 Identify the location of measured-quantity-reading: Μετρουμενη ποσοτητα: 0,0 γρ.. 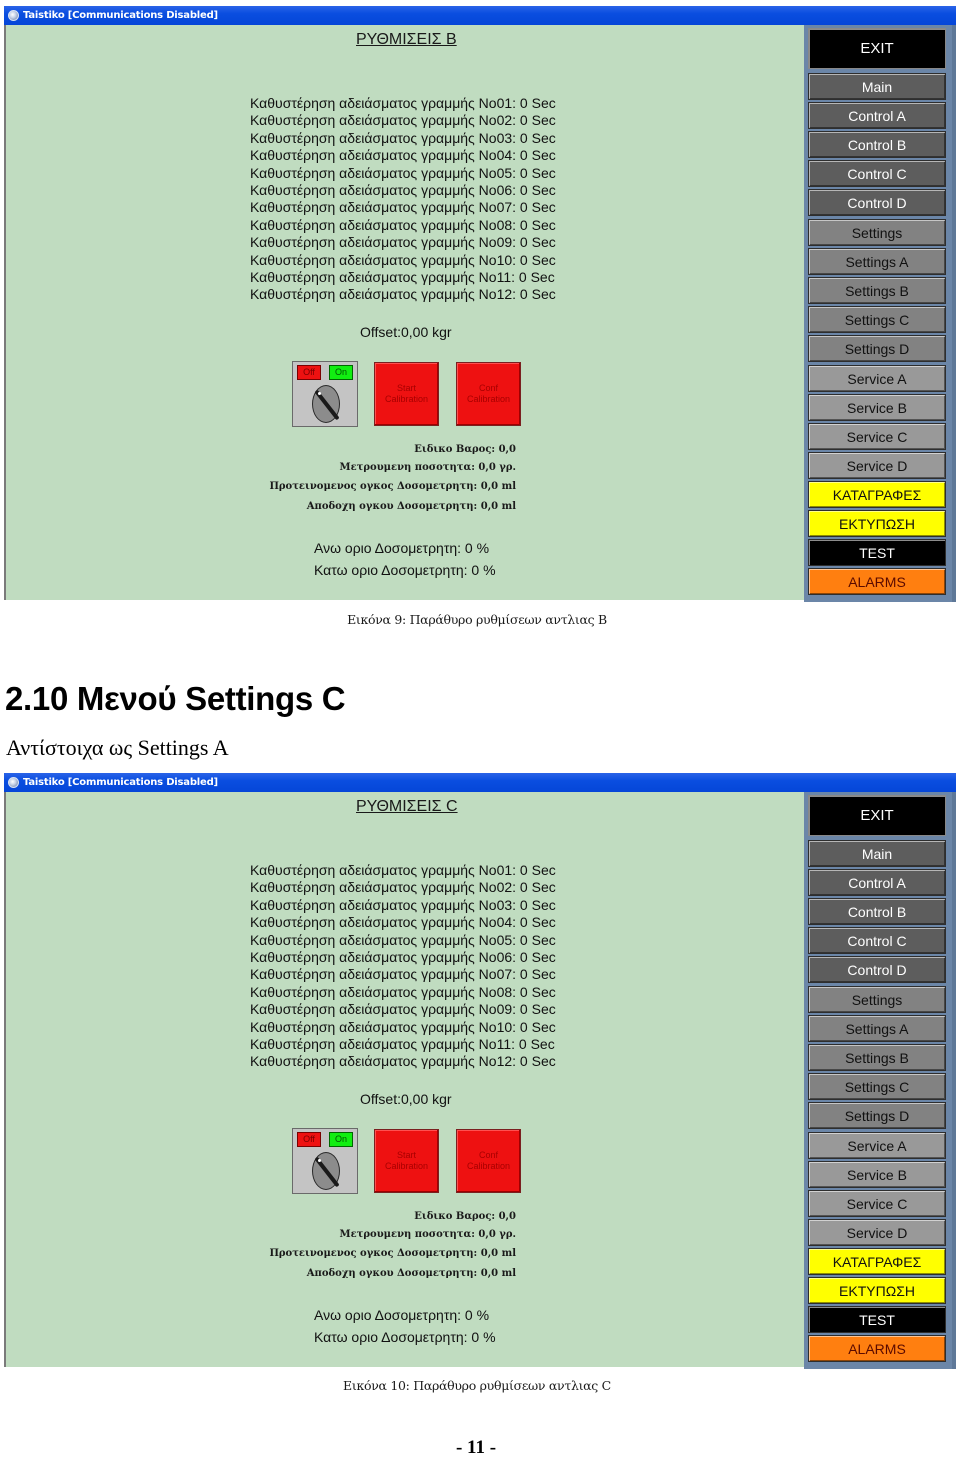
(427, 467).